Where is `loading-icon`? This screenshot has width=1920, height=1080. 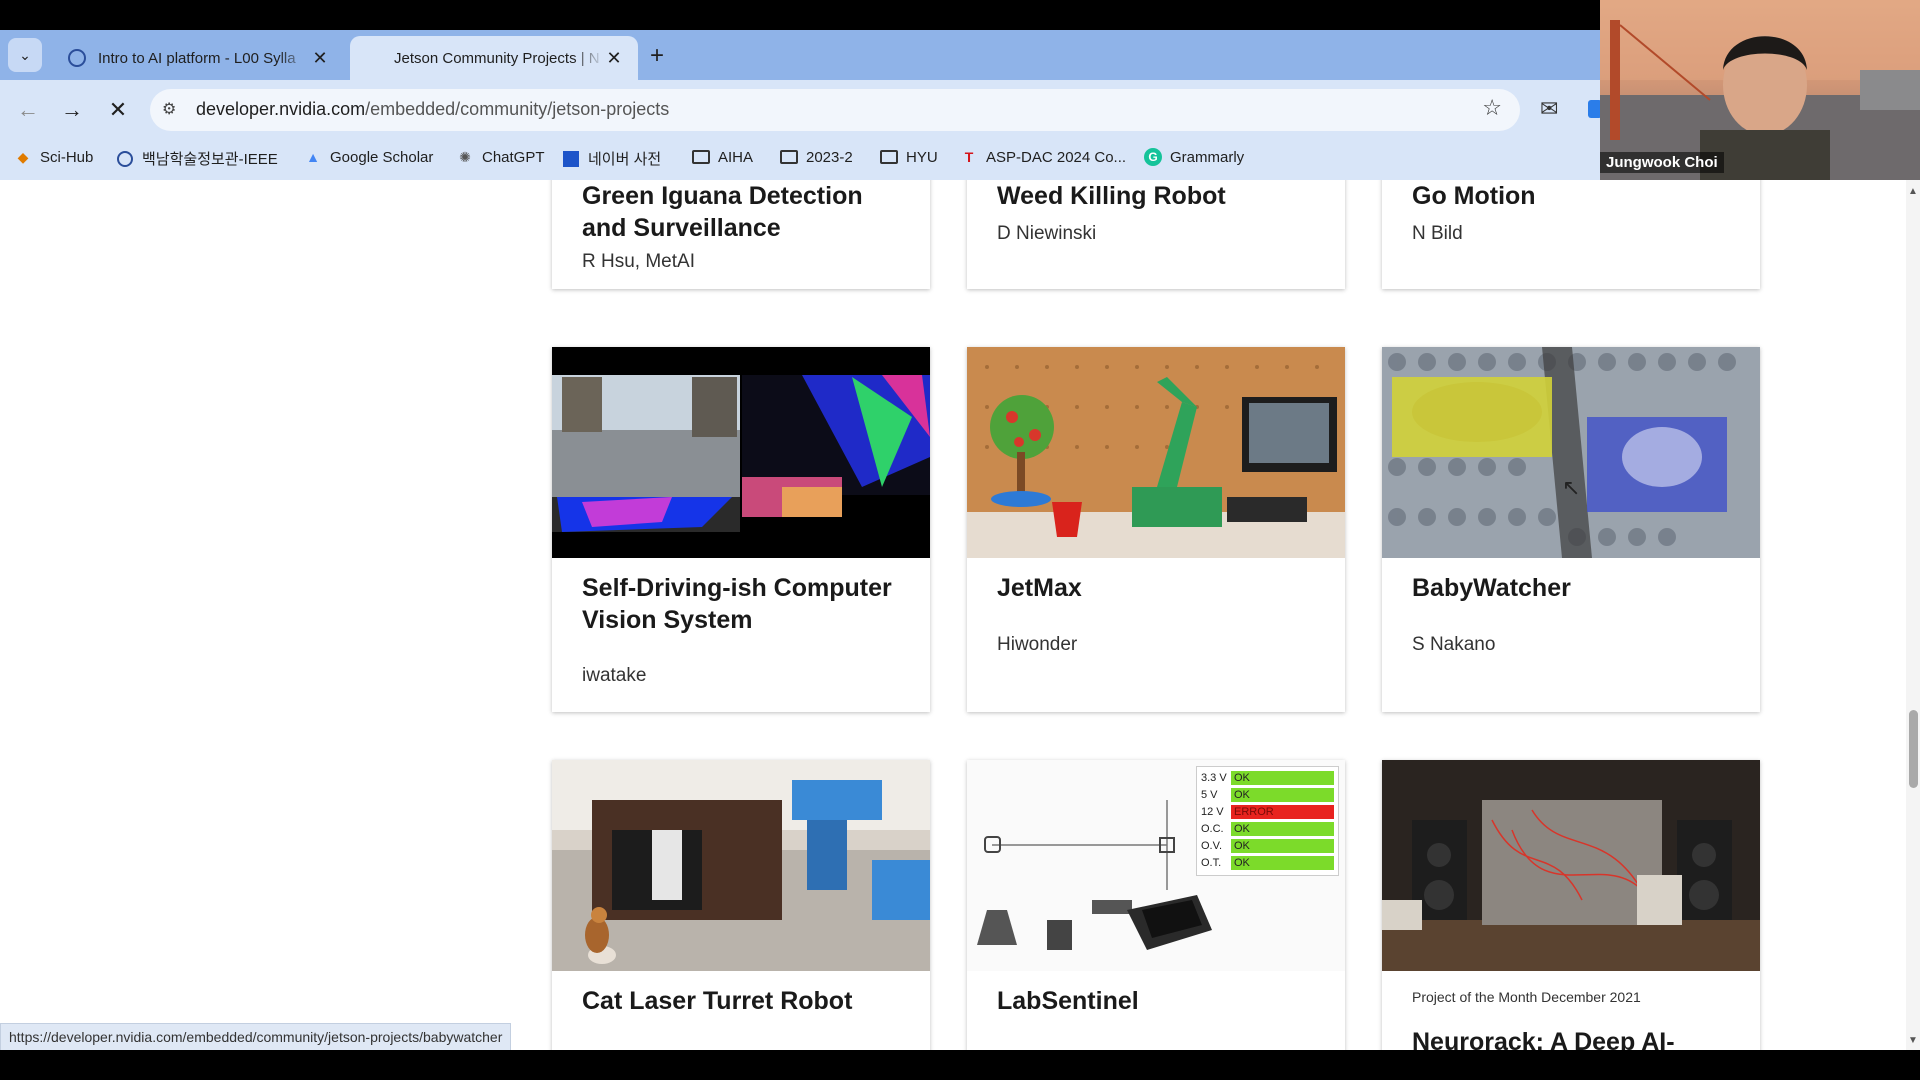 loading-icon is located at coordinates (373, 58).